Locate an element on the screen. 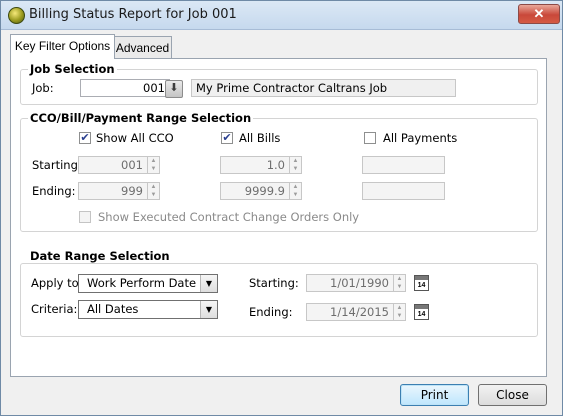  close-button: Close is located at coordinates (512, 395).